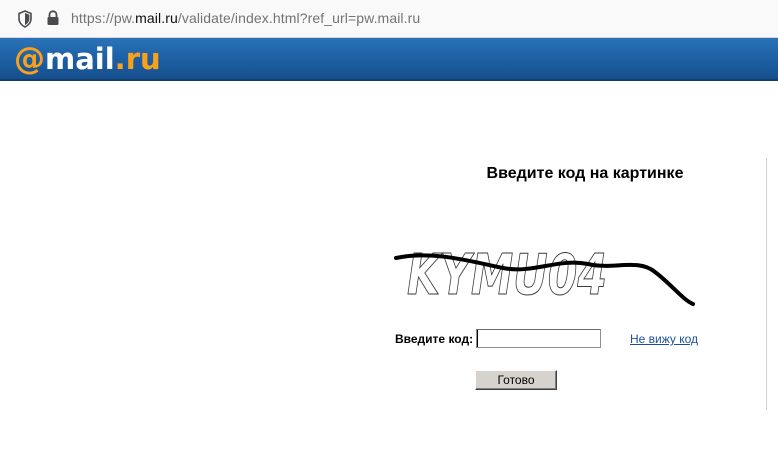 The image size is (778, 463). I want to click on captcha-text: KYMU04, so click(507, 275).